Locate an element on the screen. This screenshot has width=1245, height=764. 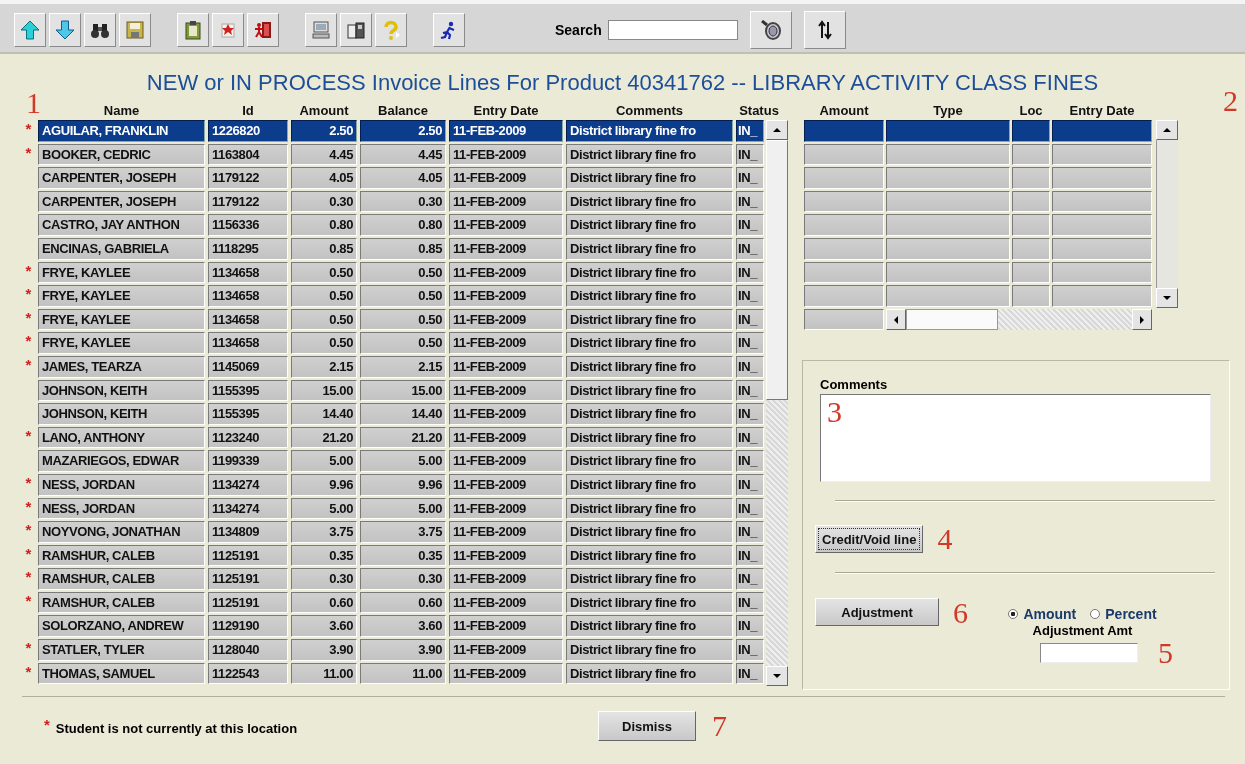
table-cell: CARPENTER, JOSEPH is located at coordinates (121, 201).